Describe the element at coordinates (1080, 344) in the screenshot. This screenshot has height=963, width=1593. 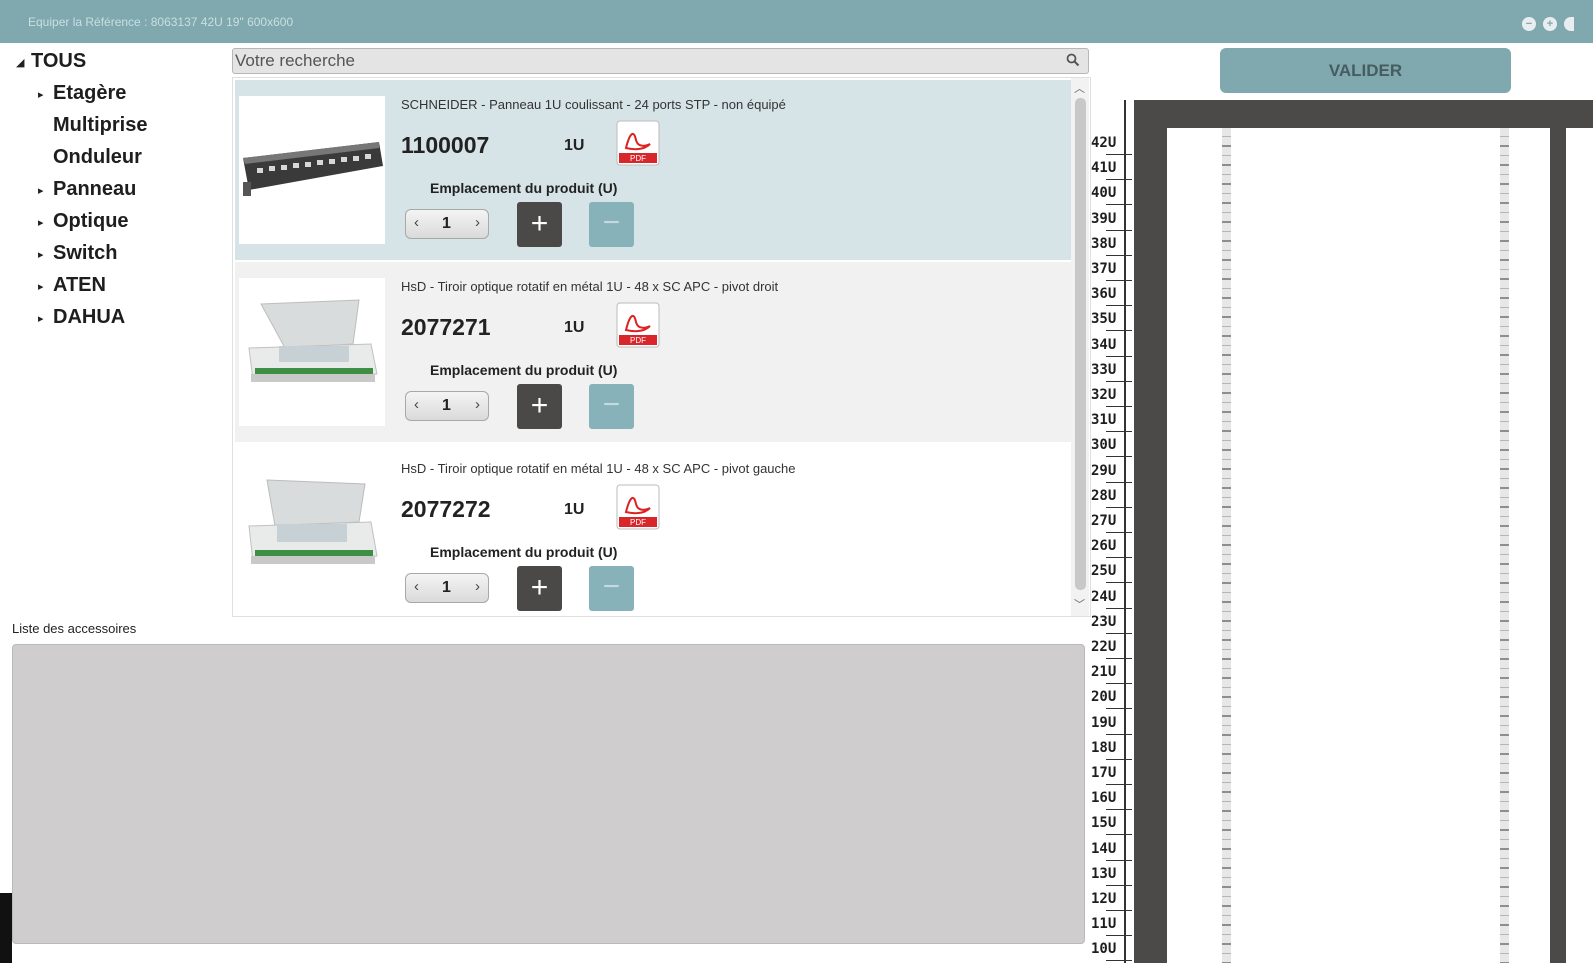
I see `scrollbar-thumb` at that location.